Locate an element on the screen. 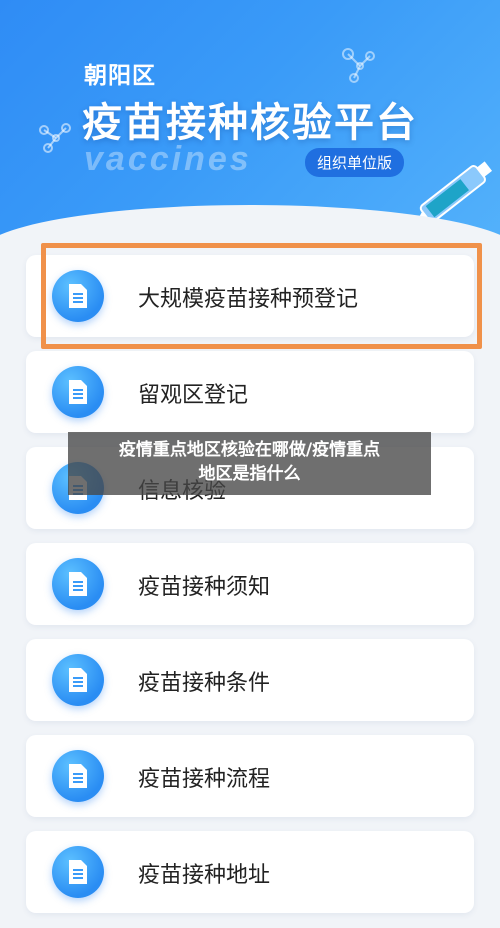 The width and height of the screenshot is (500, 928). menu-item-vaccination-address: 疫苗接种地址 is located at coordinates (250, 872).